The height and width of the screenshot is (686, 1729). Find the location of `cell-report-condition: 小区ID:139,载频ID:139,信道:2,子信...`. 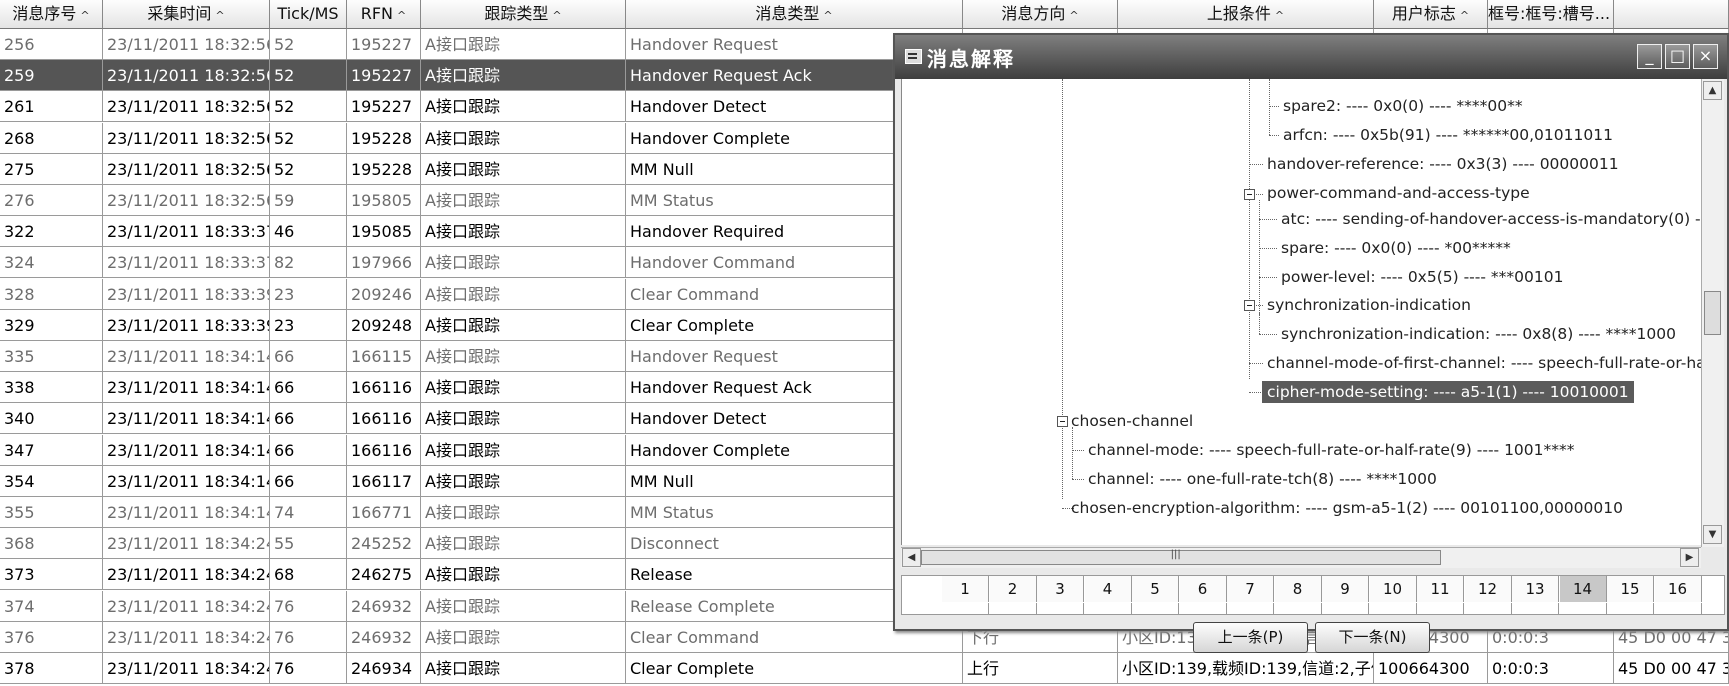

cell-report-condition: 小区ID:139,载频ID:139,信道:2,子信... is located at coordinates (1246, 668).